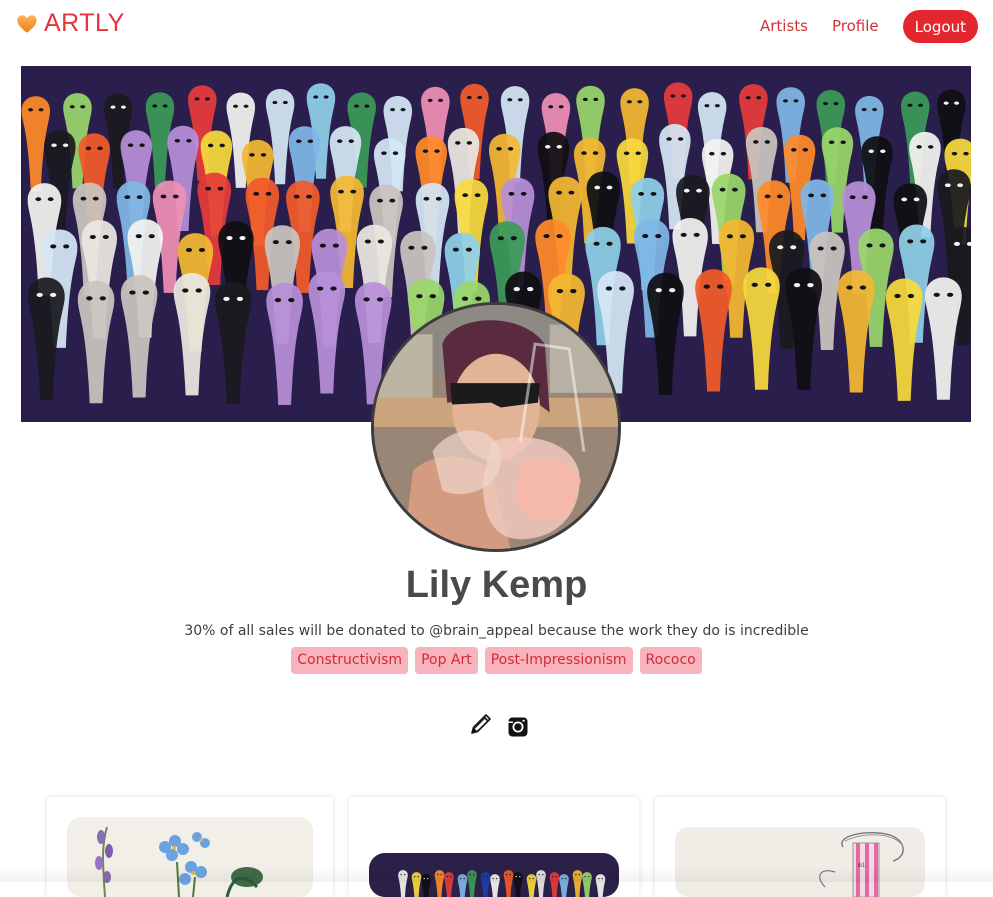 Image resolution: width=993 pixels, height=897 pixels. I want to click on nav-link-profile: Profile, so click(855, 26).